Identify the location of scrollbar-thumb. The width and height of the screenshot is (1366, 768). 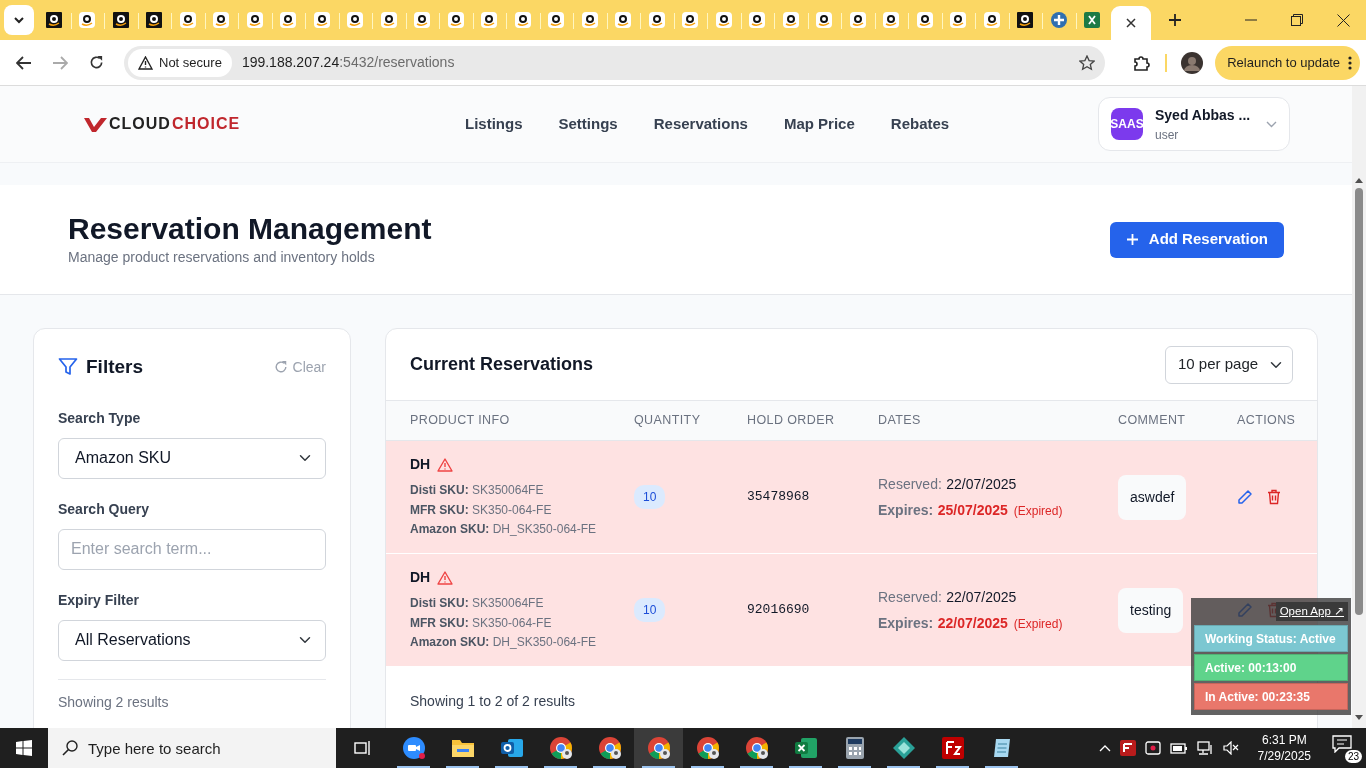
(1359, 401).